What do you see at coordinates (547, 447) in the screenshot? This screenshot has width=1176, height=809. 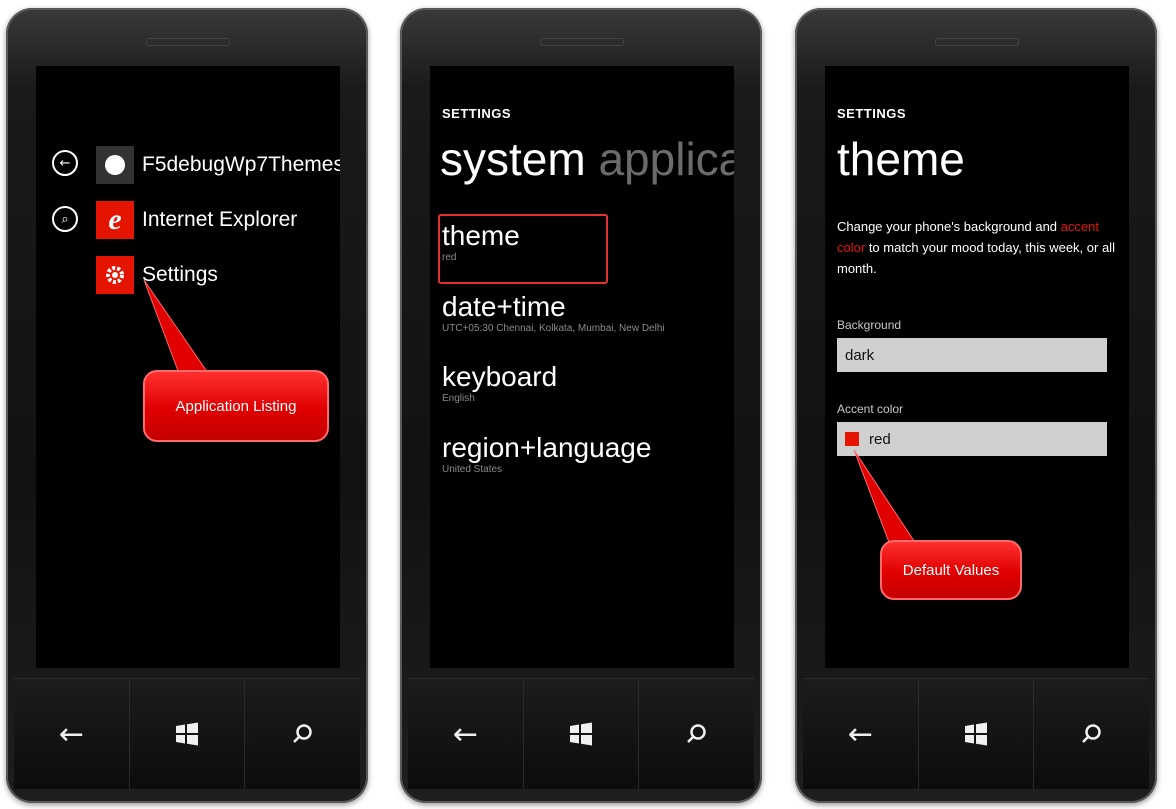 I see `setting-title: region+language` at bounding box center [547, 447].